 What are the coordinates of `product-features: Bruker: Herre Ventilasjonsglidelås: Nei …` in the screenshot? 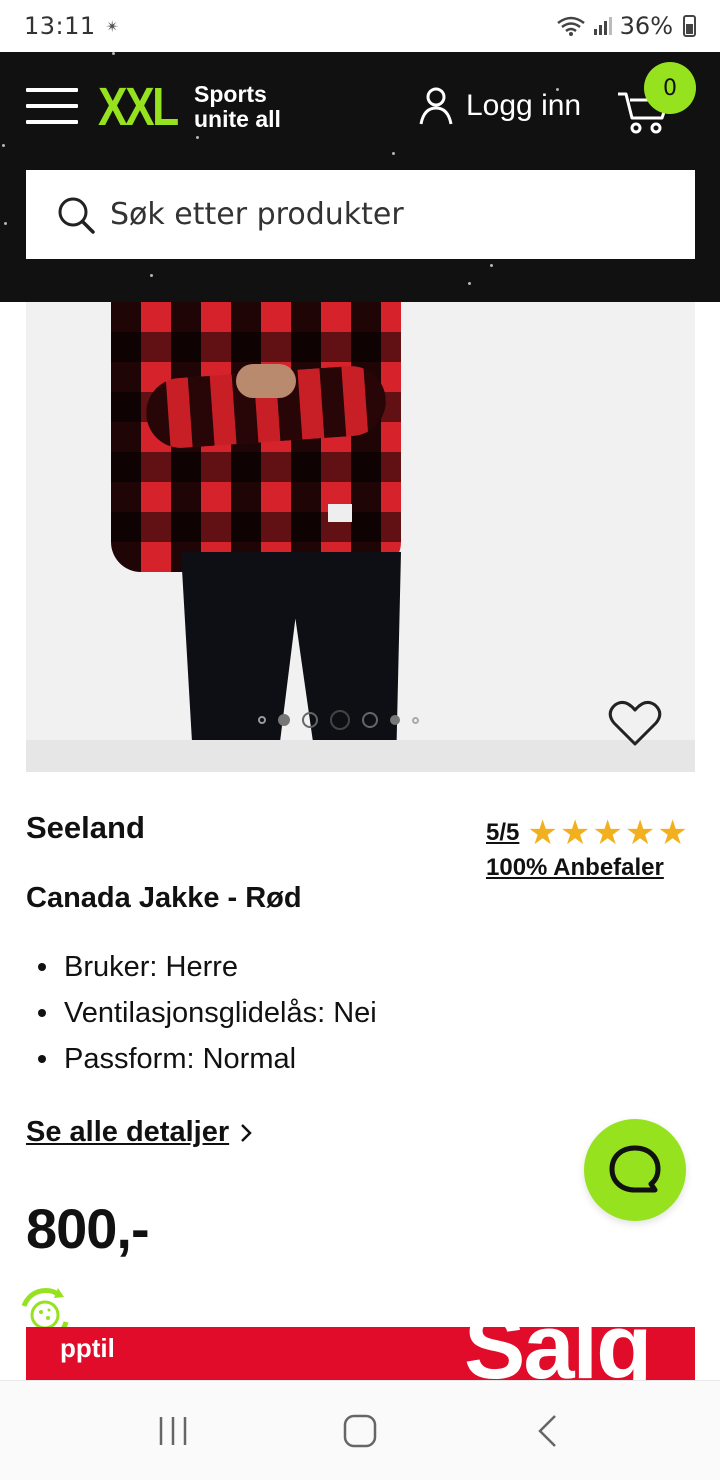 It's located at (207, 1013).